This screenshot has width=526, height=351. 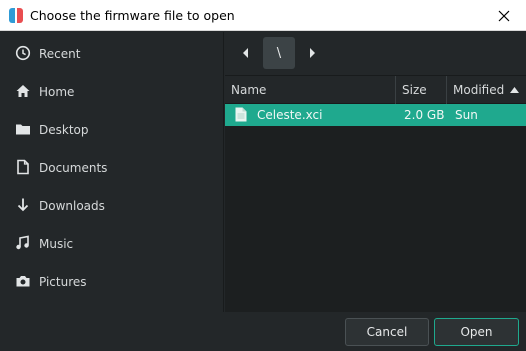 I want to click on open-button: Open, so click(x=476, y=332).